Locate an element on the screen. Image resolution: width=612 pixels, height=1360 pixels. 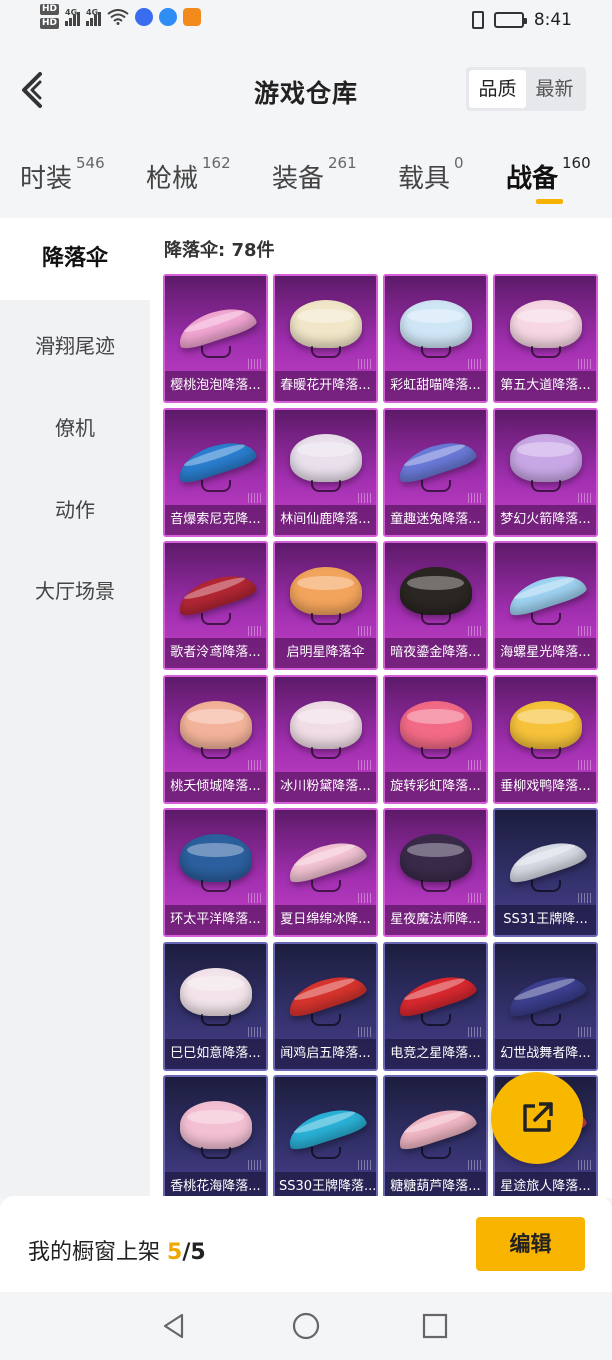
tab-fashion: 时装546 is located at coordinates (62, 174).